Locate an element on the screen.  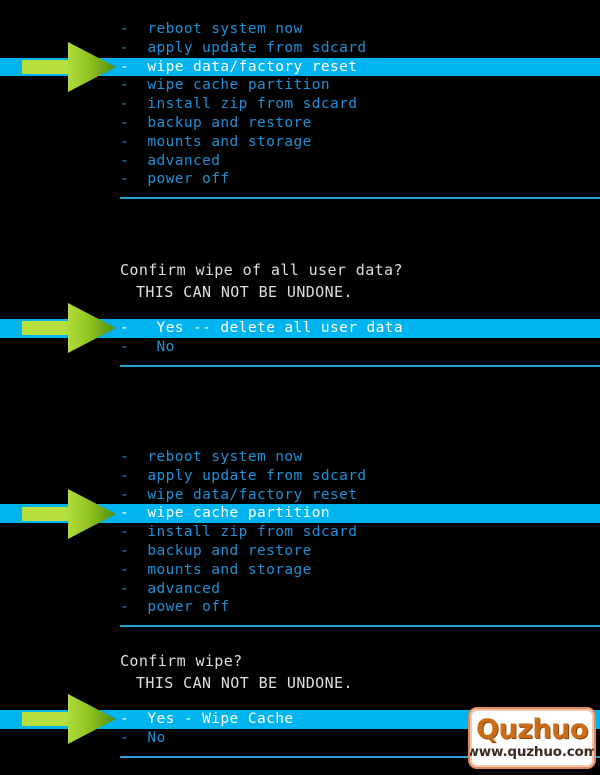
menu-list: - Yes -- delete all user data - No is located at coordinates (300, 338).